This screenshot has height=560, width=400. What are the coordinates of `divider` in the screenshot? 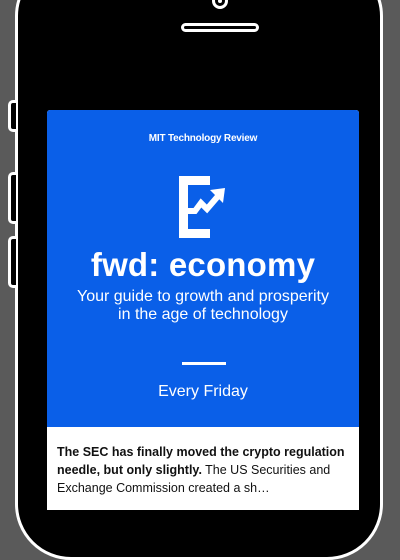 It's located at (204, 363).